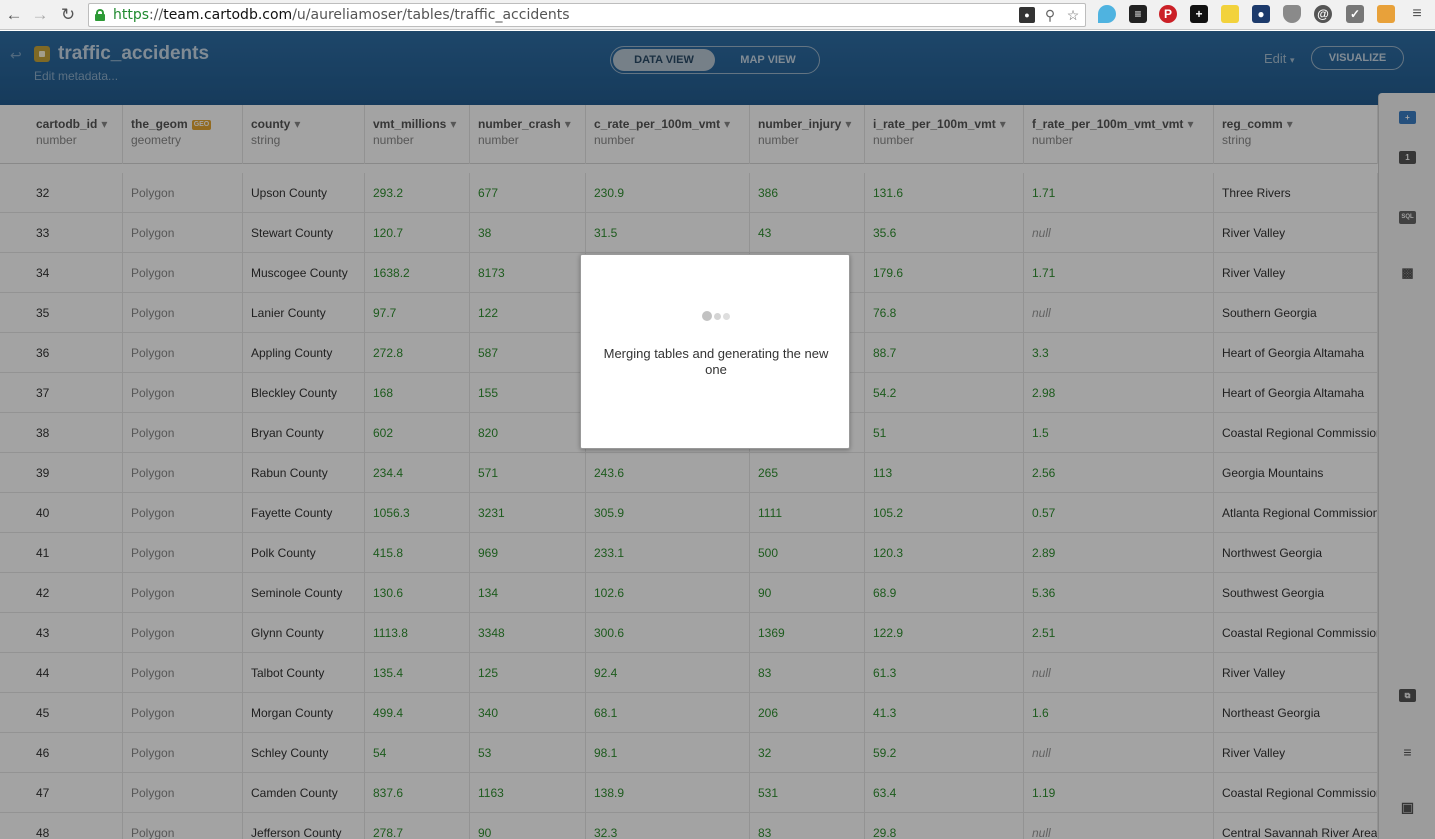  Describe the element at coordinates (68, 15) in the screenshot. I see `reload-icon: ↻` at that location.